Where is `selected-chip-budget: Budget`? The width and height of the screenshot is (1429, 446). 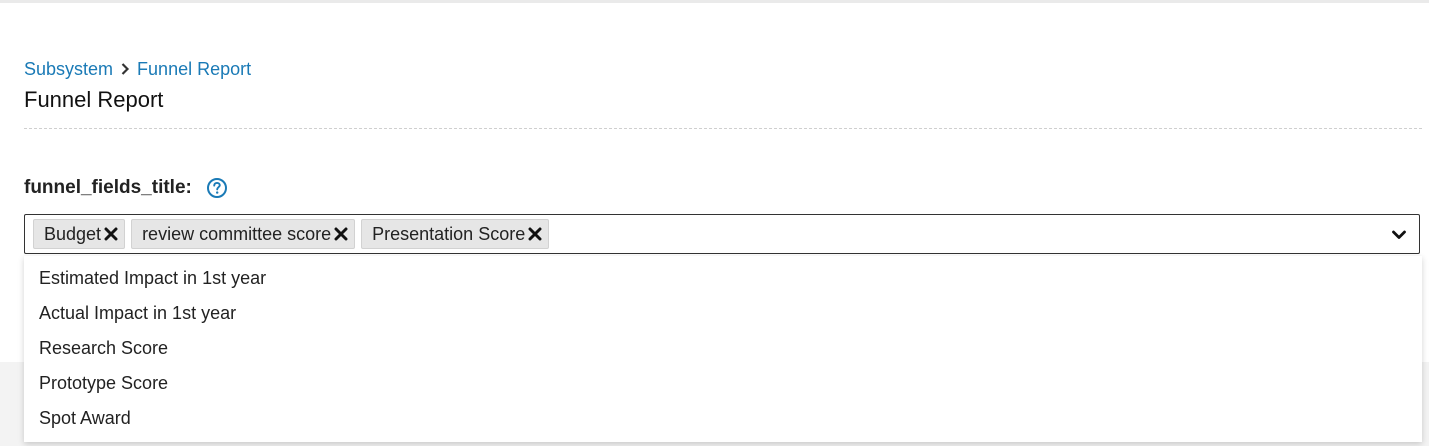 selected-chip-budget: Budget is located at coordinates (79, 234).